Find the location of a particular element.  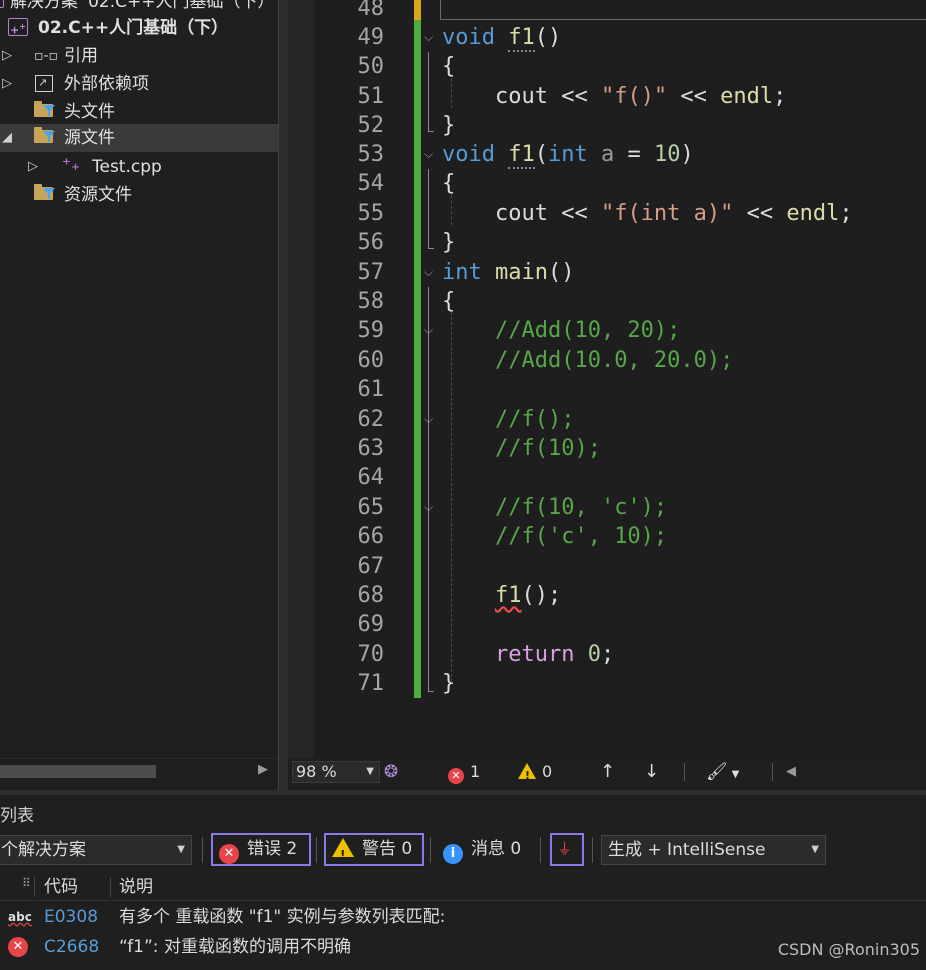

error-count: ✕ 1 is located at coordinates (464, 772).